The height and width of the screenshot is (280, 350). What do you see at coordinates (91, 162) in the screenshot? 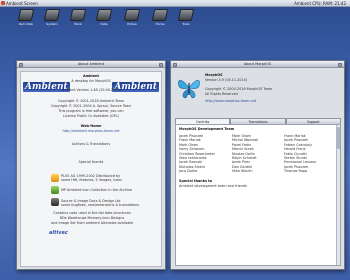
I see `special-thanks-label: Special thanks` at bounding box center [91, 162].